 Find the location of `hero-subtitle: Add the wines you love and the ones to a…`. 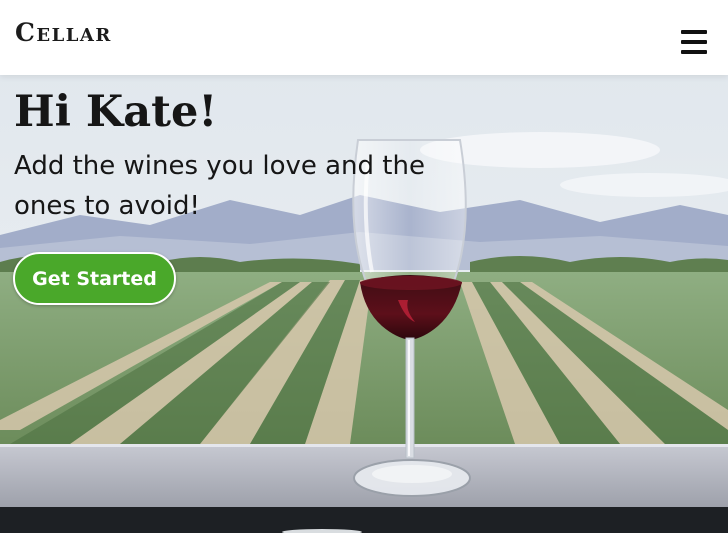

hero-subtitle: Add the wines you love and the ones to a… is located at coordinates (219, 186).